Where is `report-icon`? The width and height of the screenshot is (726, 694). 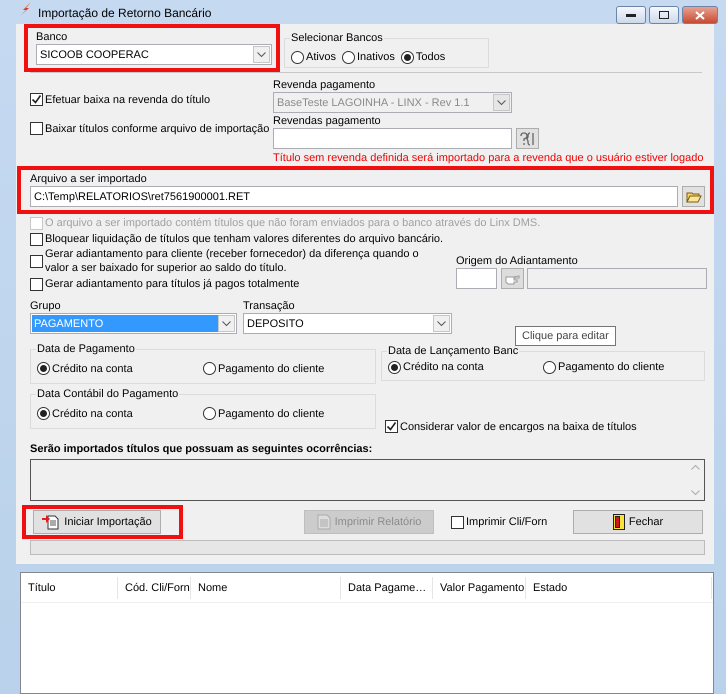 report-icon is located at coordinates (323, 522).